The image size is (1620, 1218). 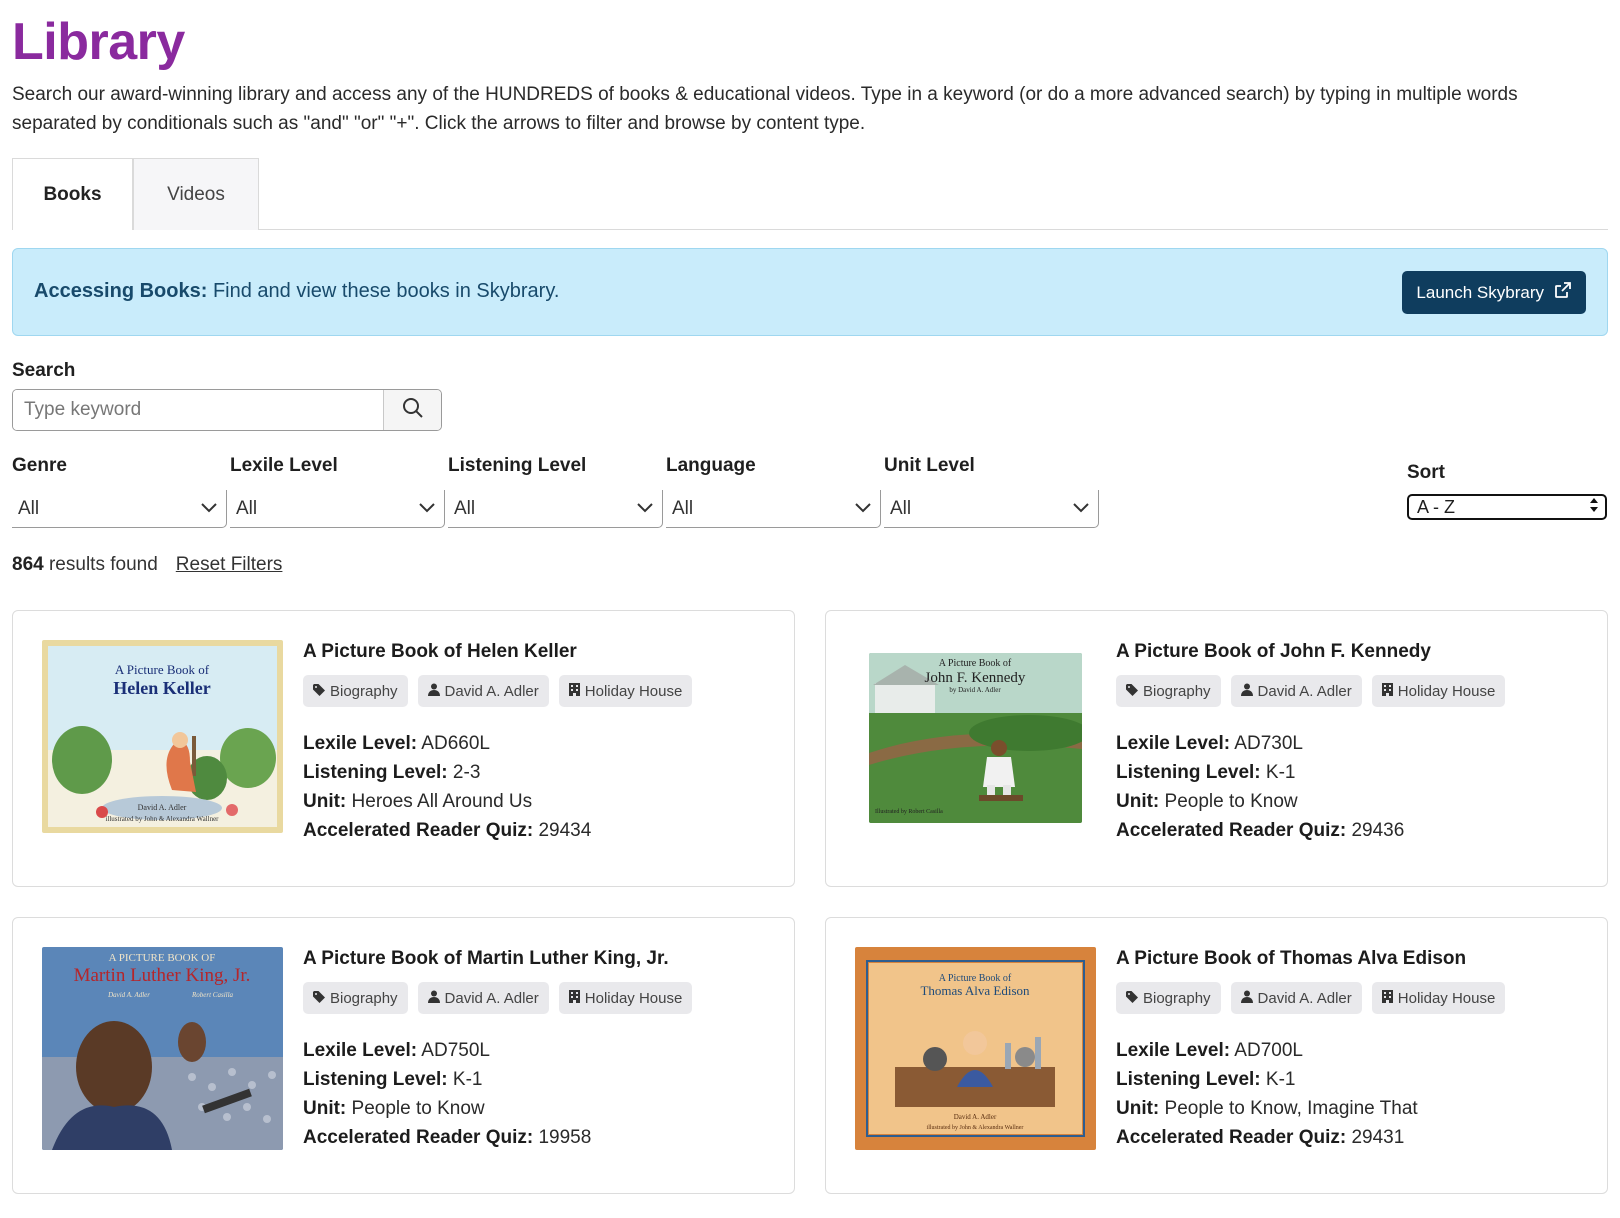 I want to click on lexile-value: AD750L, so click(x=455, y=1050).